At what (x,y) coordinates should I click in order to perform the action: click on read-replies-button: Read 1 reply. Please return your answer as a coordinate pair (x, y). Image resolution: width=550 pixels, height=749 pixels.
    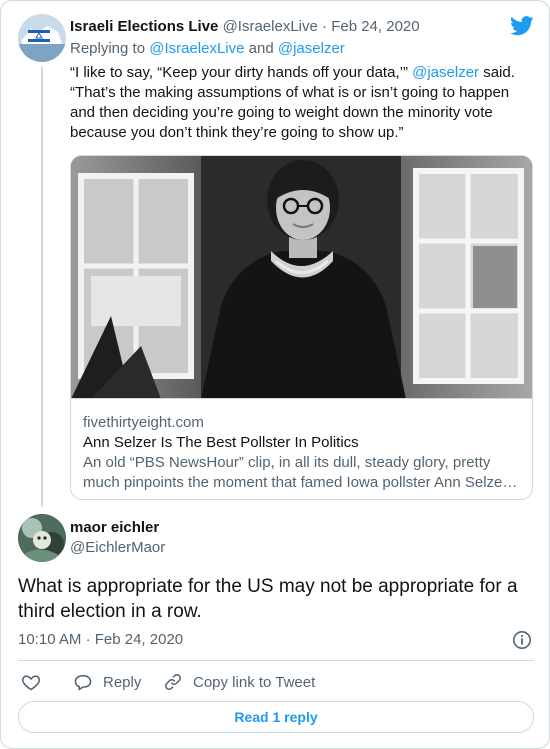
    Looking at the image, I should click on (276, 717).